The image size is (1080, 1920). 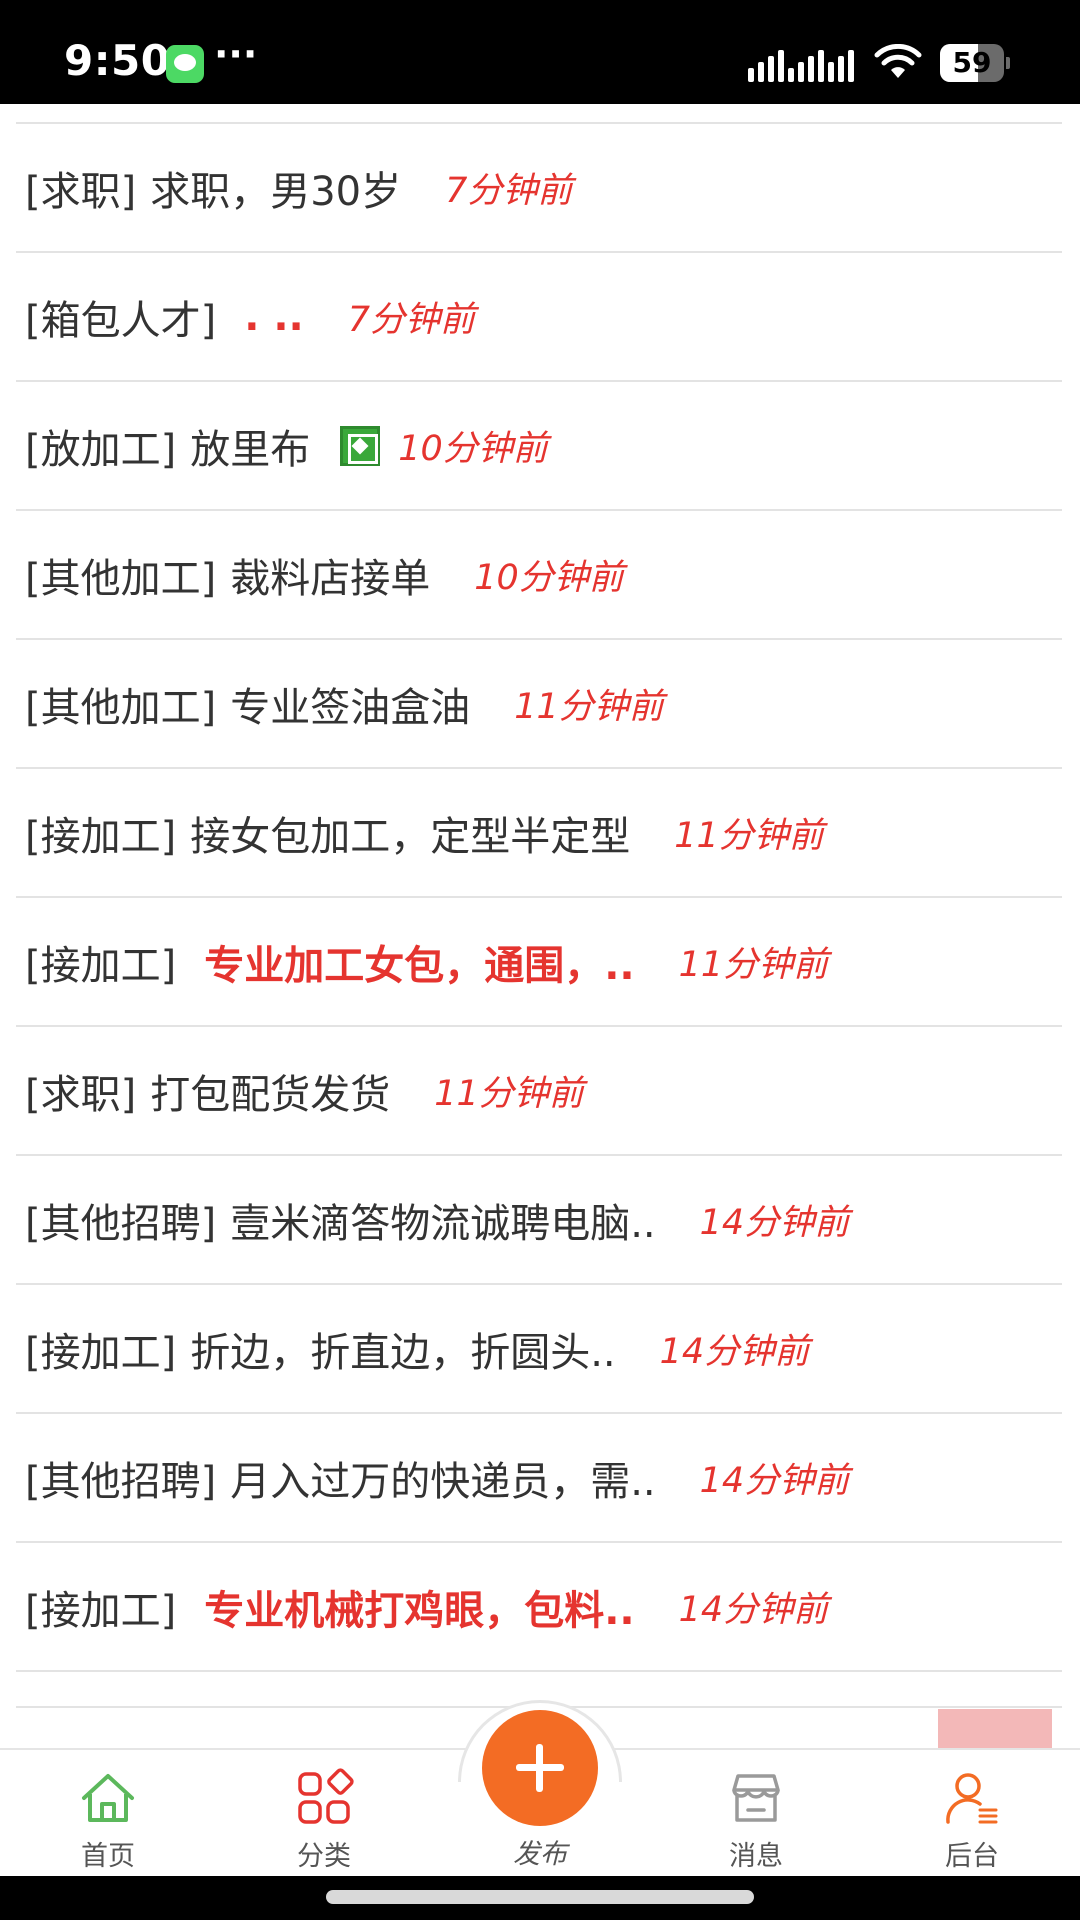 What do you see at coordinates (898, 61) in the screenshot?
I see `wifi-icon` at bounding box center [898, 61].